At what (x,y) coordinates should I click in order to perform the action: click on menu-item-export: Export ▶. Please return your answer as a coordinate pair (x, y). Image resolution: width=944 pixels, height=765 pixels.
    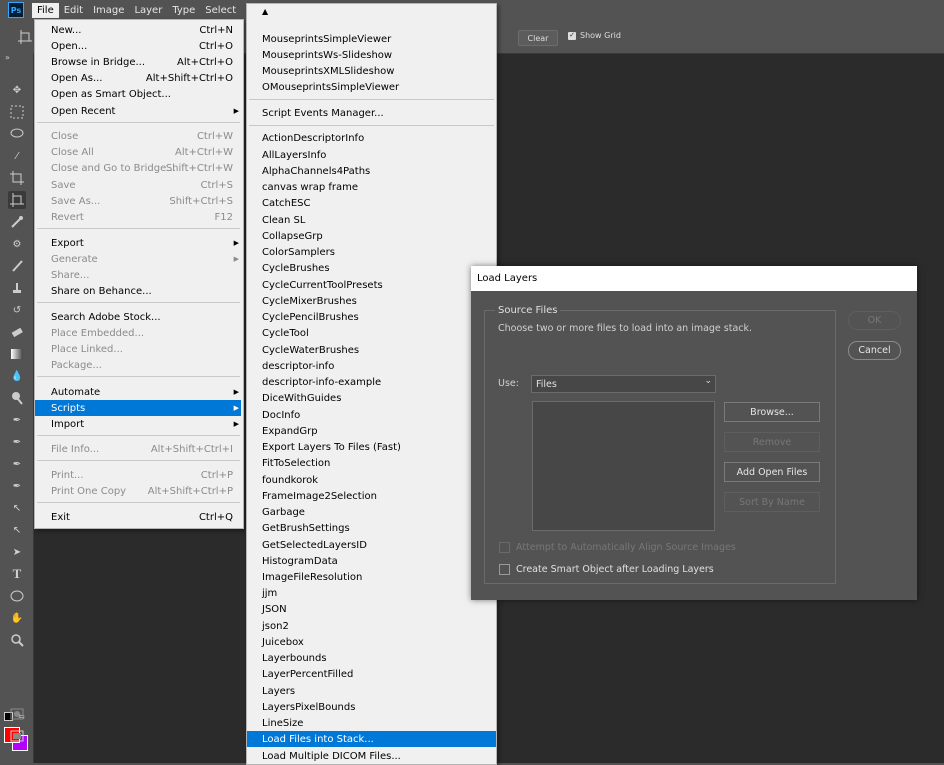
    Looking at the image, I should click on (138, 243).